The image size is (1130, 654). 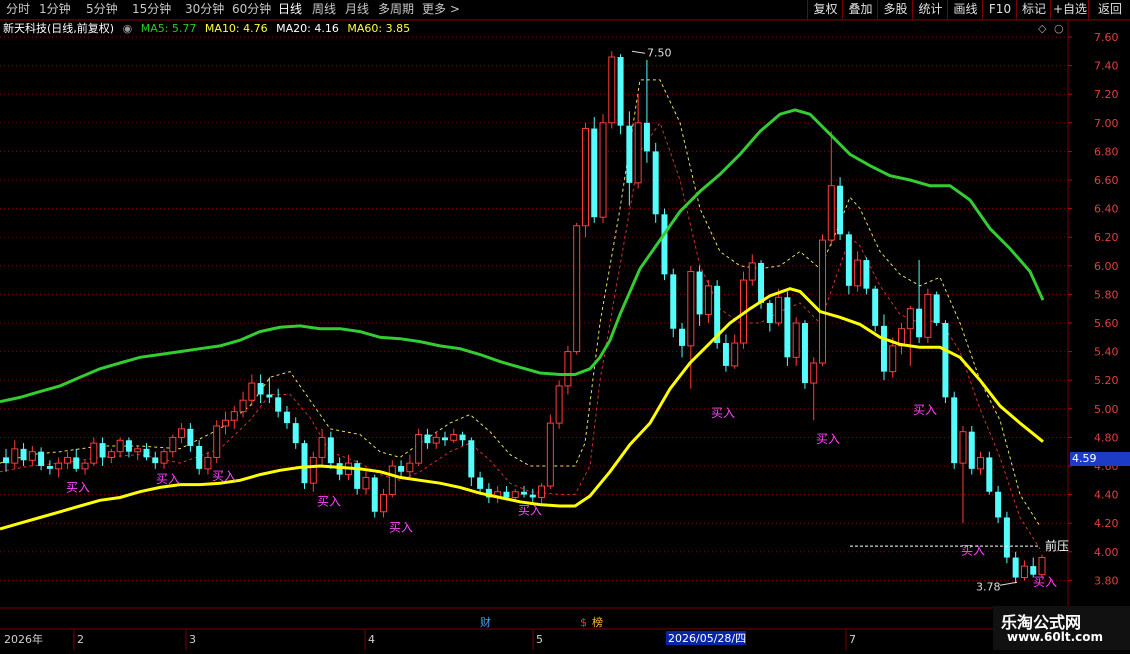 I want to click on tab-monthly: 月线, so click(x=357, y=9).